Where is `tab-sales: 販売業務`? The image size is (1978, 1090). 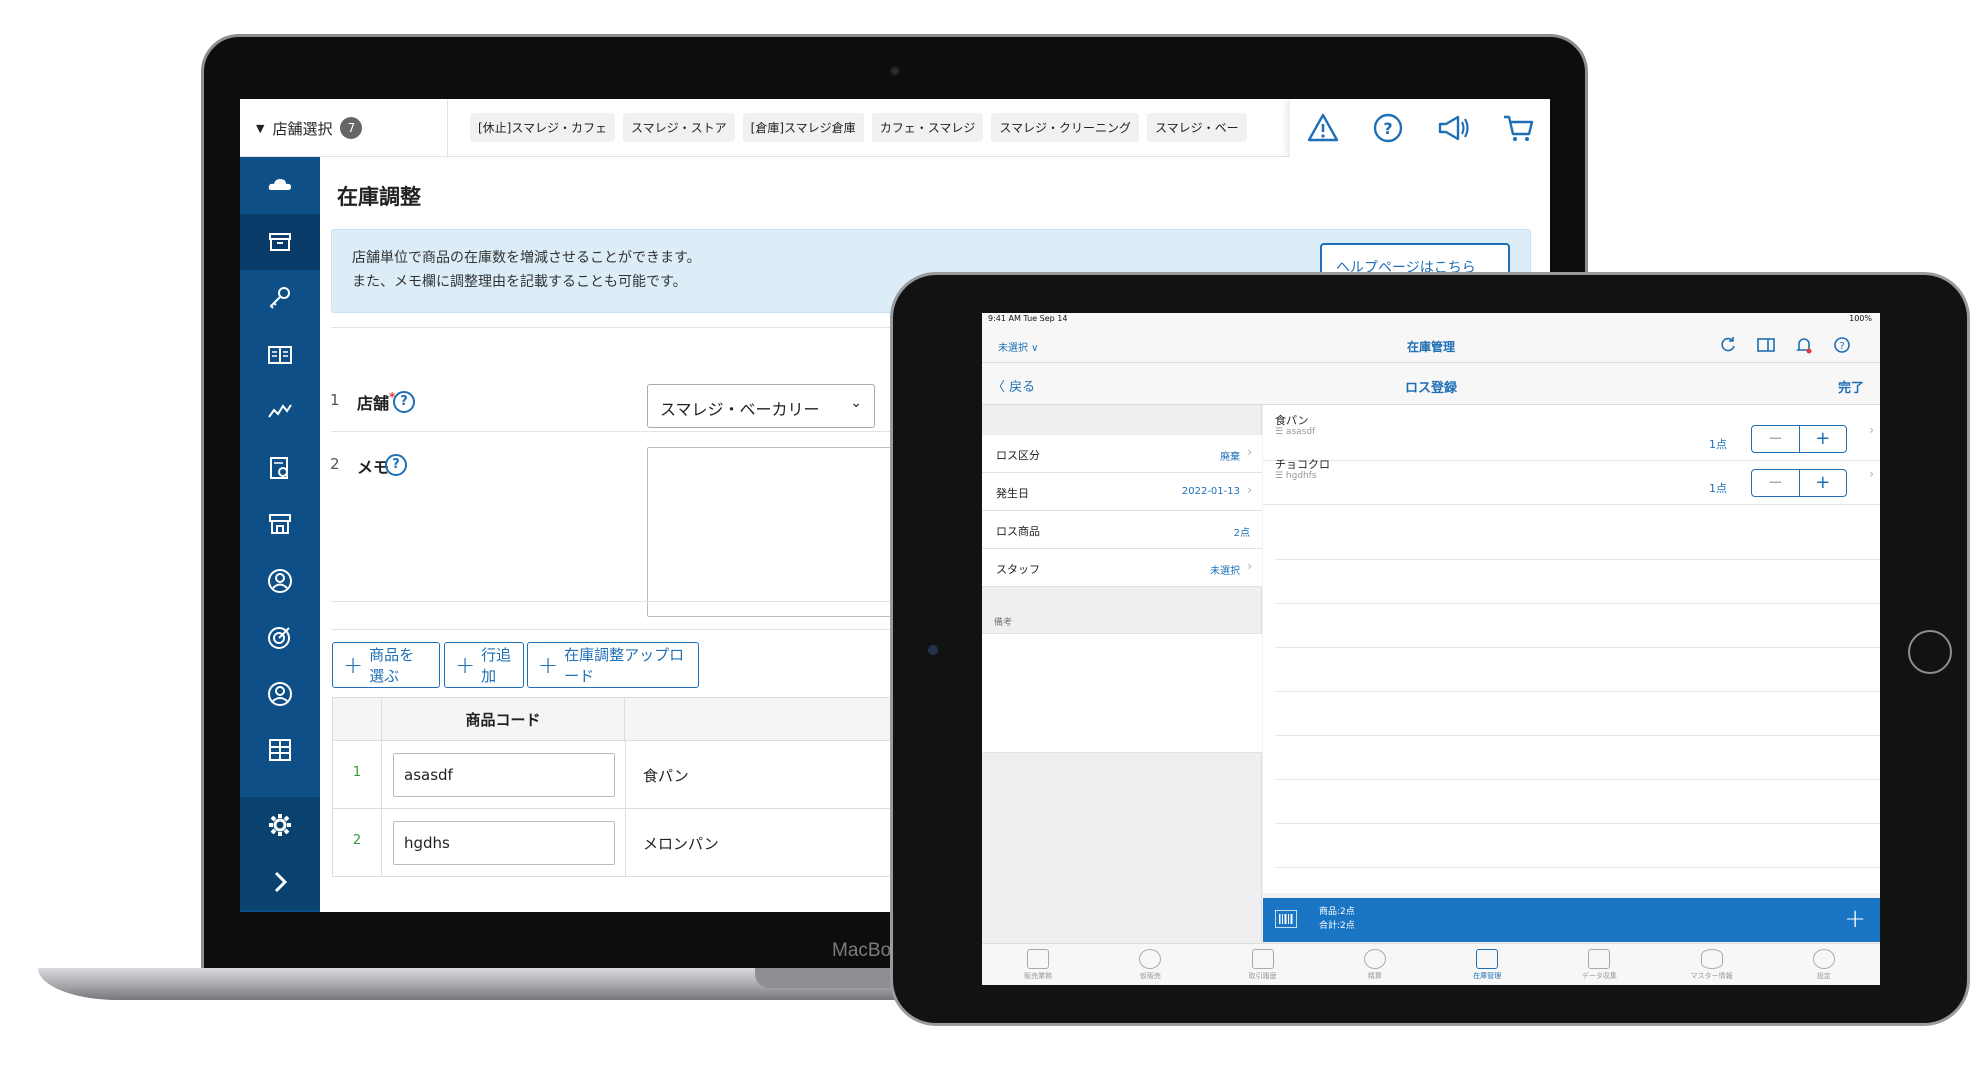
tab-sales: 販売業務 is located at coordinates (1038, 964).